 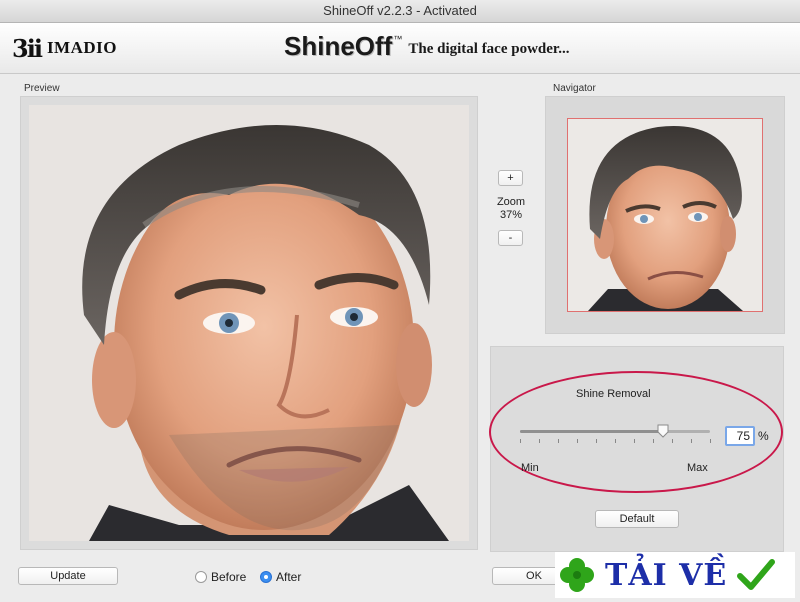 What do you see at coordinates (68, 576) in the screenshot?
I see `update-button: Update` at bounding box center [68, 576].